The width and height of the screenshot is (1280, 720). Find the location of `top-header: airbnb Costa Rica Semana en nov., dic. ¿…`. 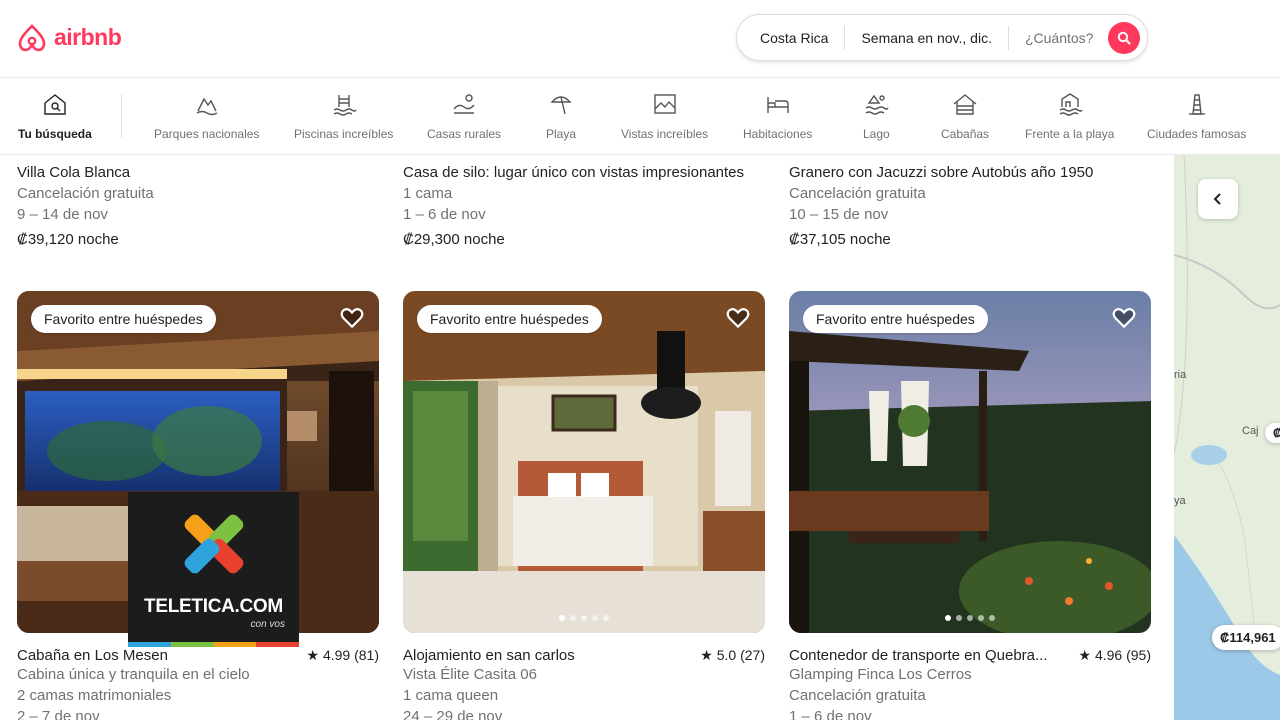

top-header: airbnb Costa Rica Semana en nov., dic. ¿… is located at coordinates (640, 39).